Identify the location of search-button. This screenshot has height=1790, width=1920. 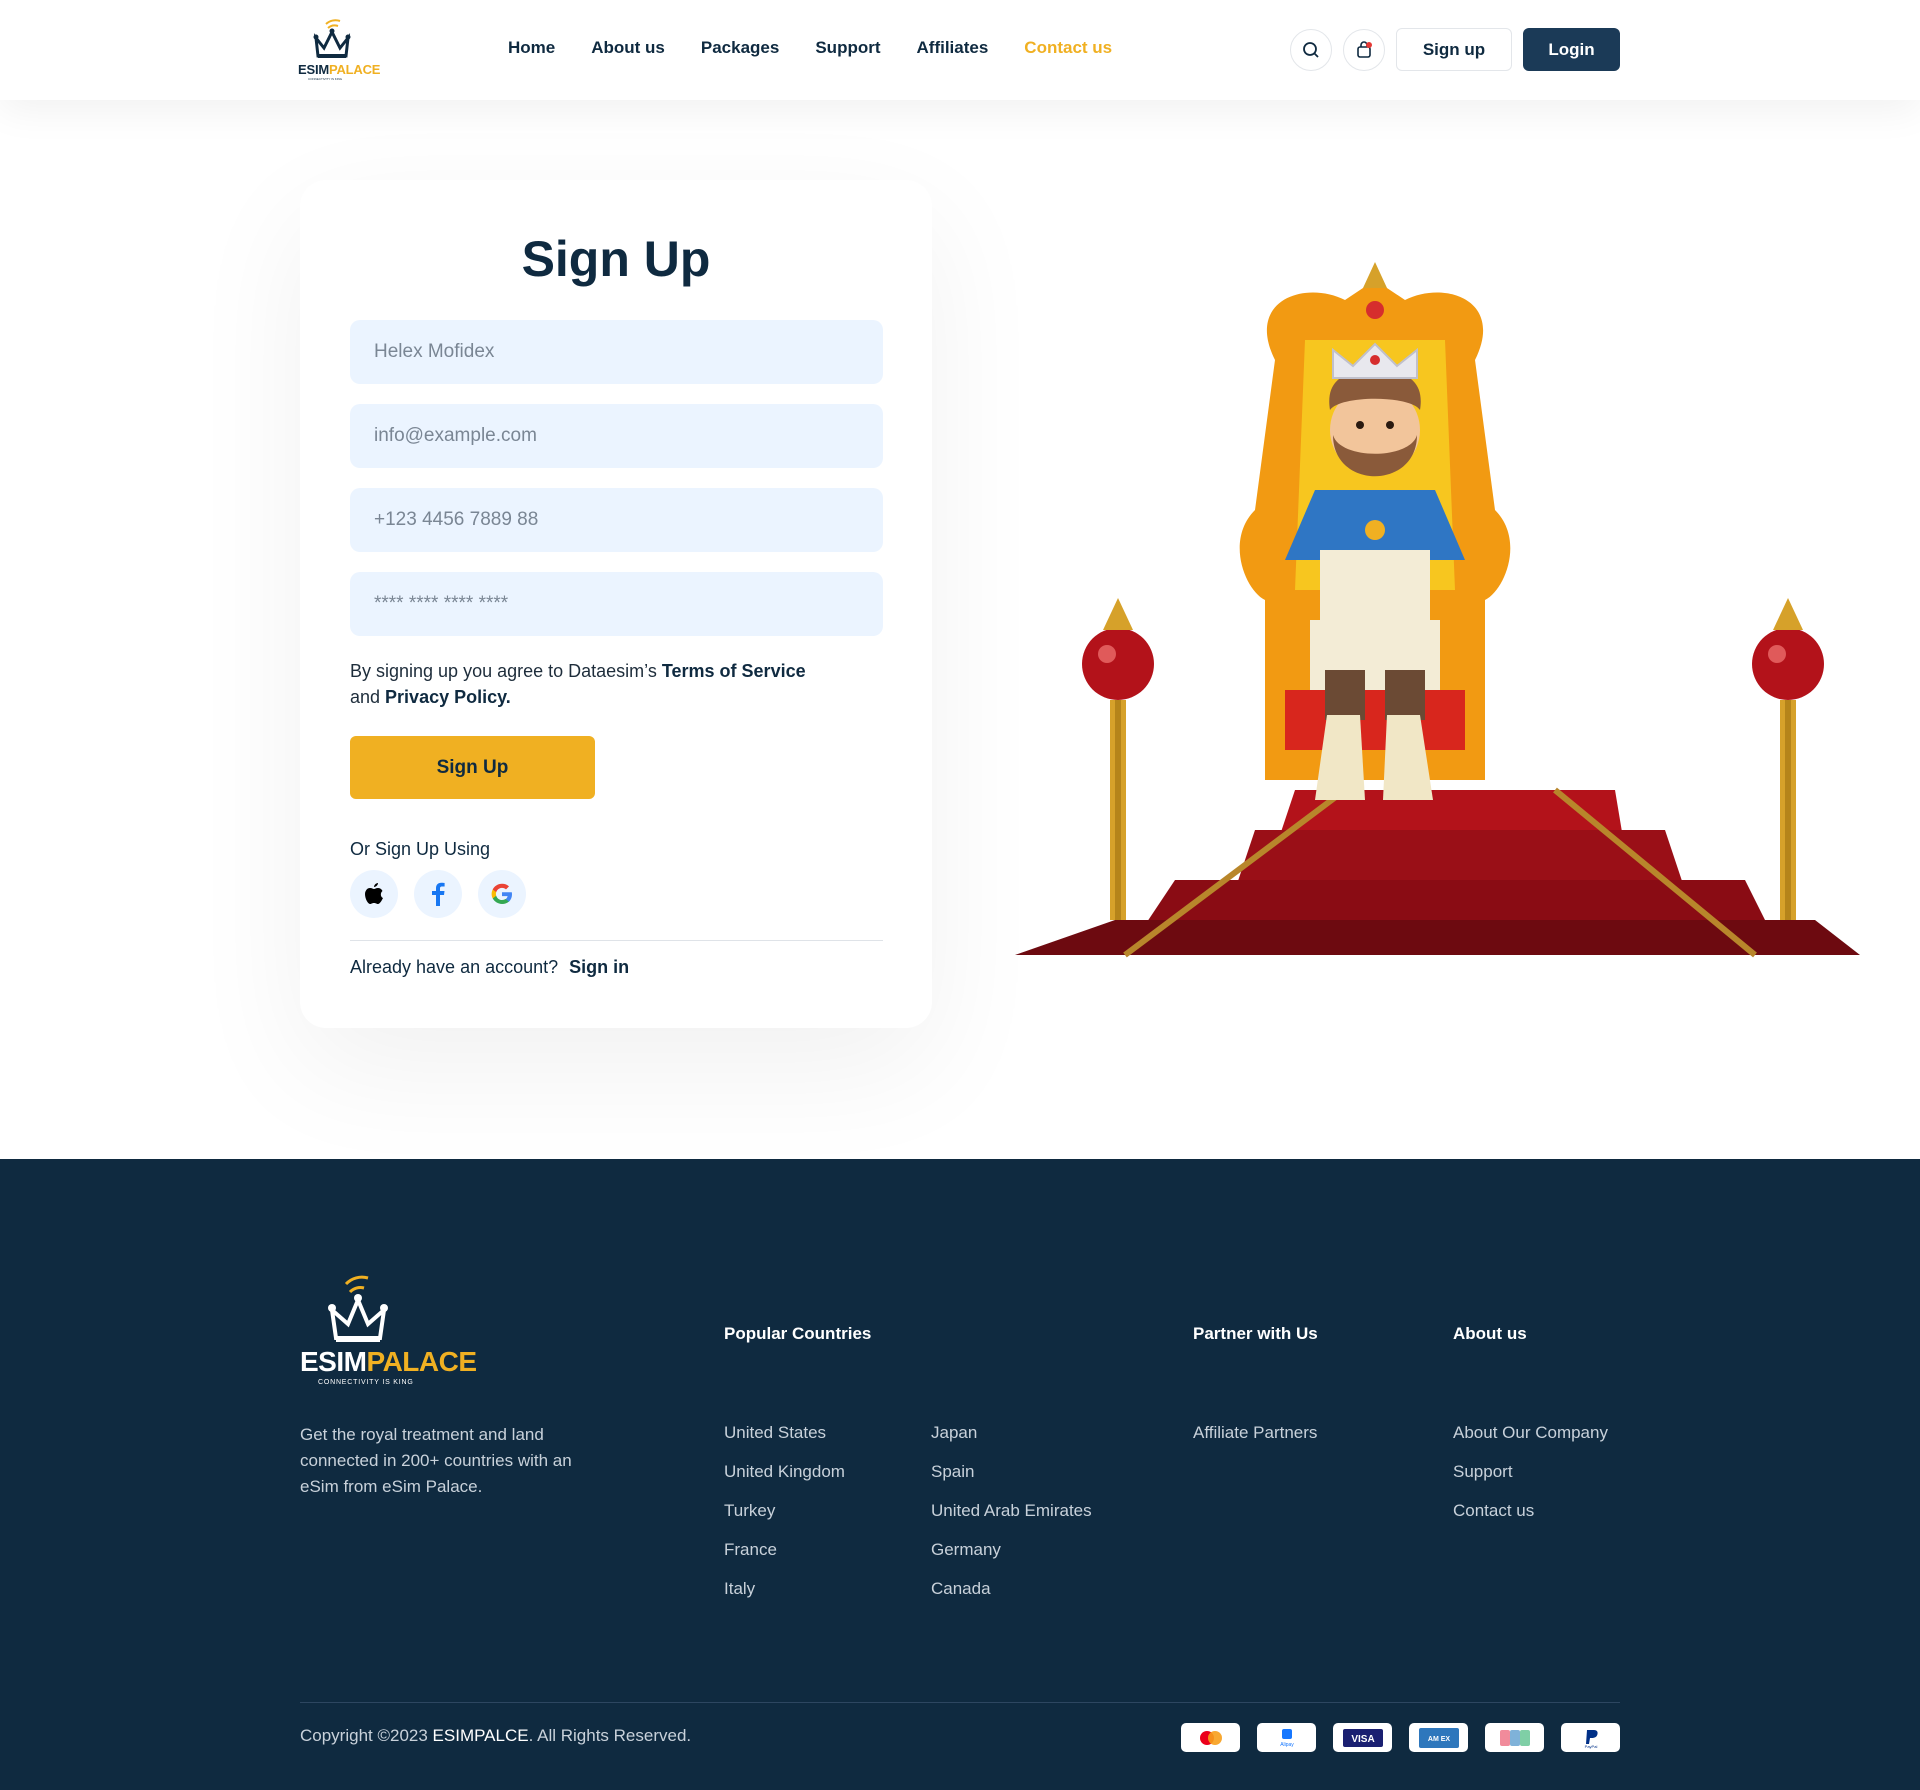
(1311, 50).